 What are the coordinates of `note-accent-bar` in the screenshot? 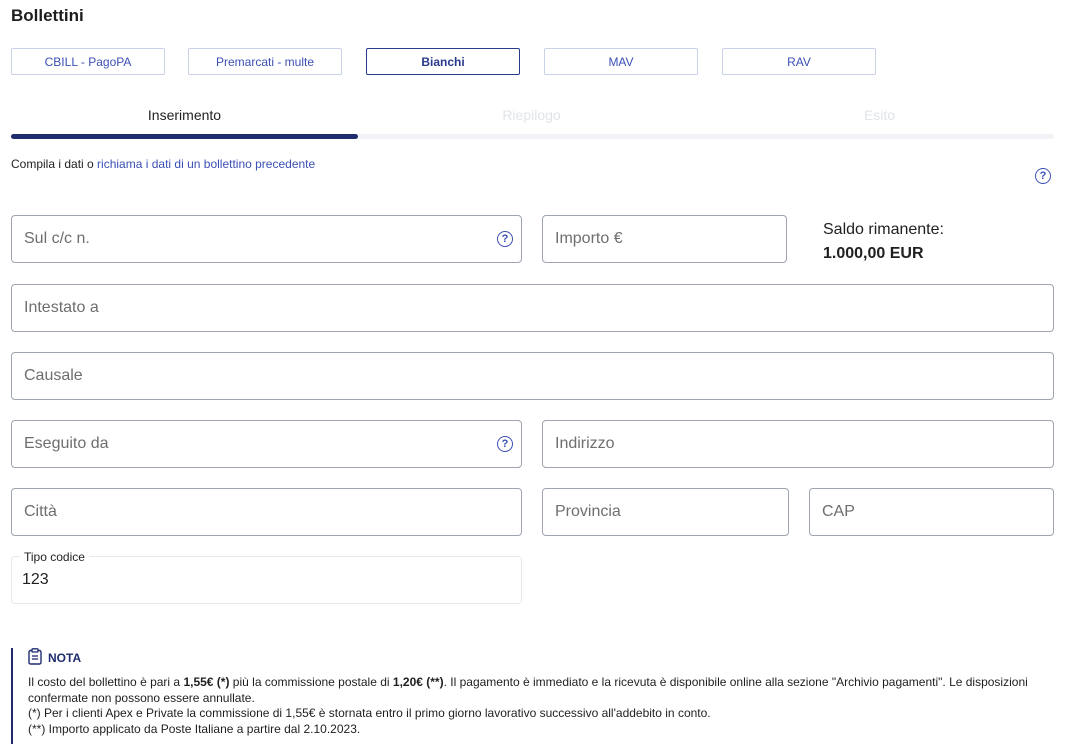 It's located at (12, 696).